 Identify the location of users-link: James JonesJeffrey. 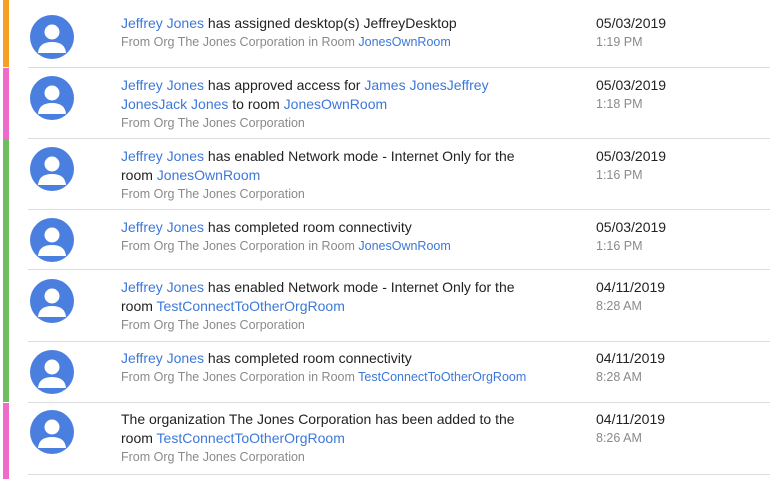
(426, 85).